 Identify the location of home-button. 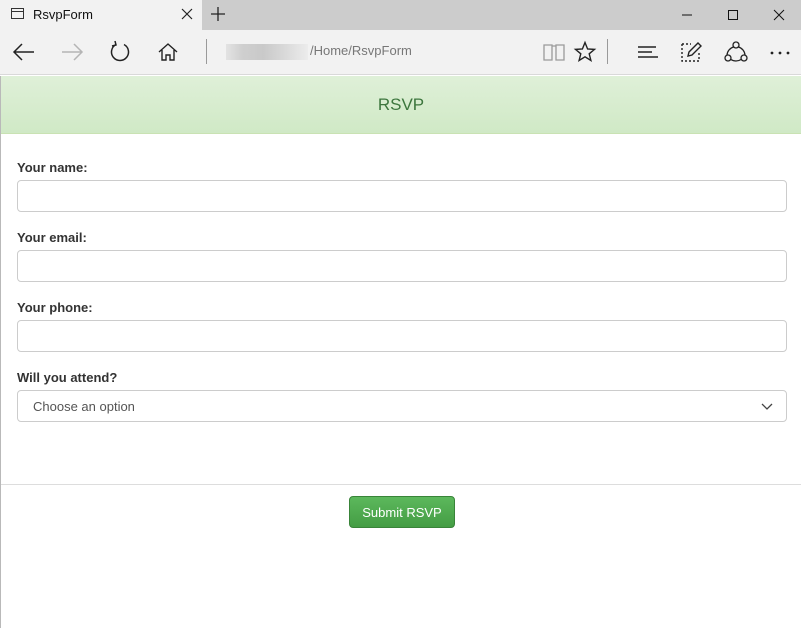
(168, 52).